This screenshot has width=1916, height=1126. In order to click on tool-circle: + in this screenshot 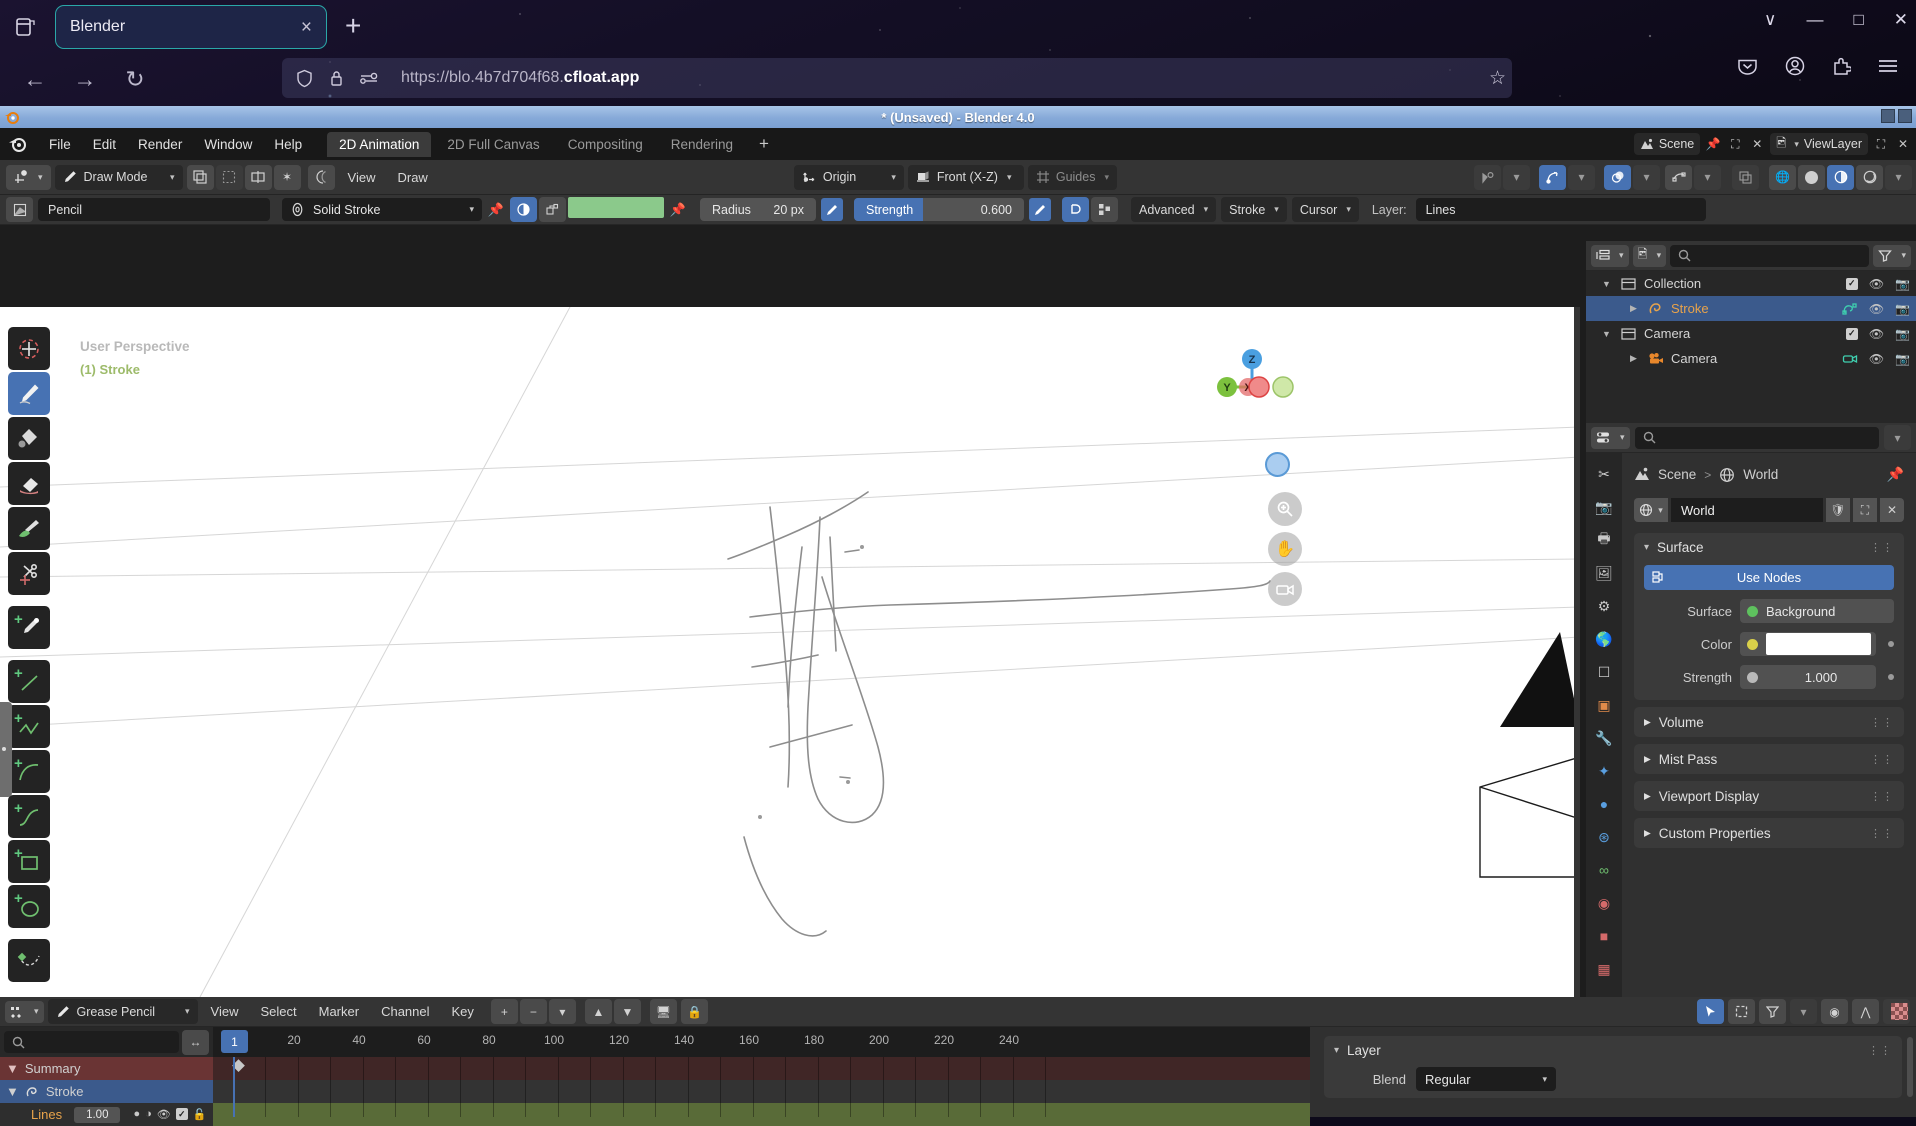, I will do `click(29, 906)`.